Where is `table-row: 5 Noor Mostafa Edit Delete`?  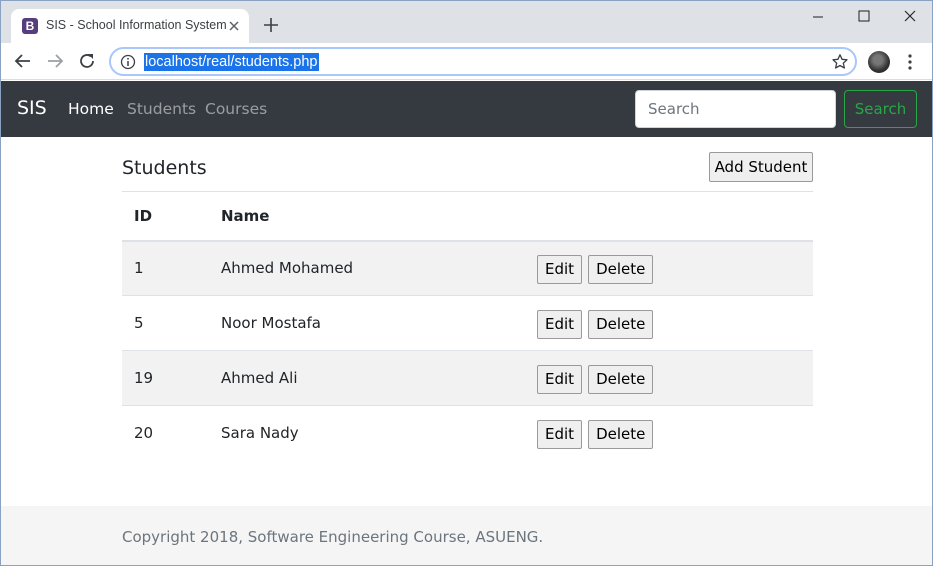 table-row: 5 Noor Mostafa Edit Delete is located at coordinates (467, 323).